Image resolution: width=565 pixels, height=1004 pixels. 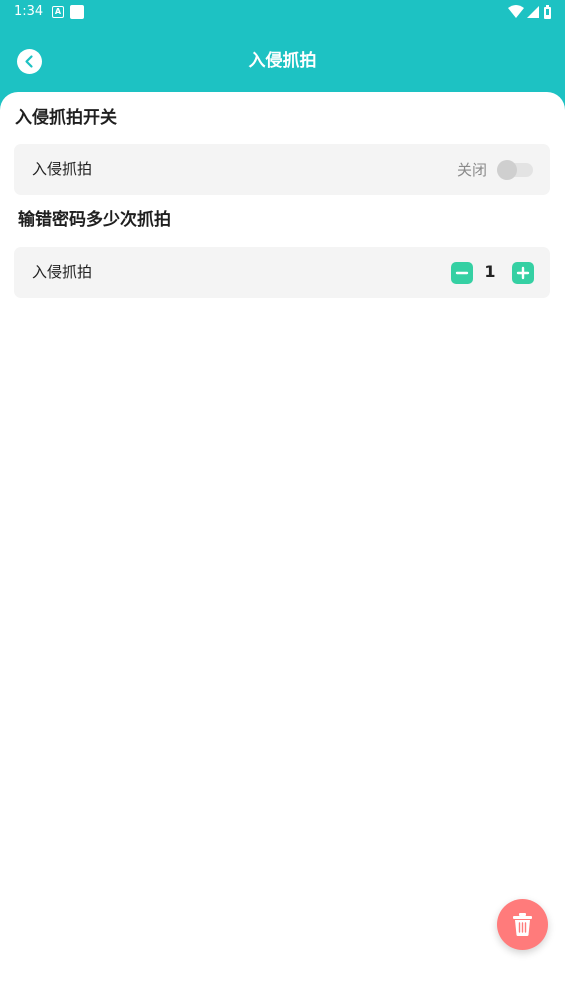 What do you see at coordinates (282, 12) in the screenshot?
I see `status-bar: 1:34 A` at bounding box center [282, 12].